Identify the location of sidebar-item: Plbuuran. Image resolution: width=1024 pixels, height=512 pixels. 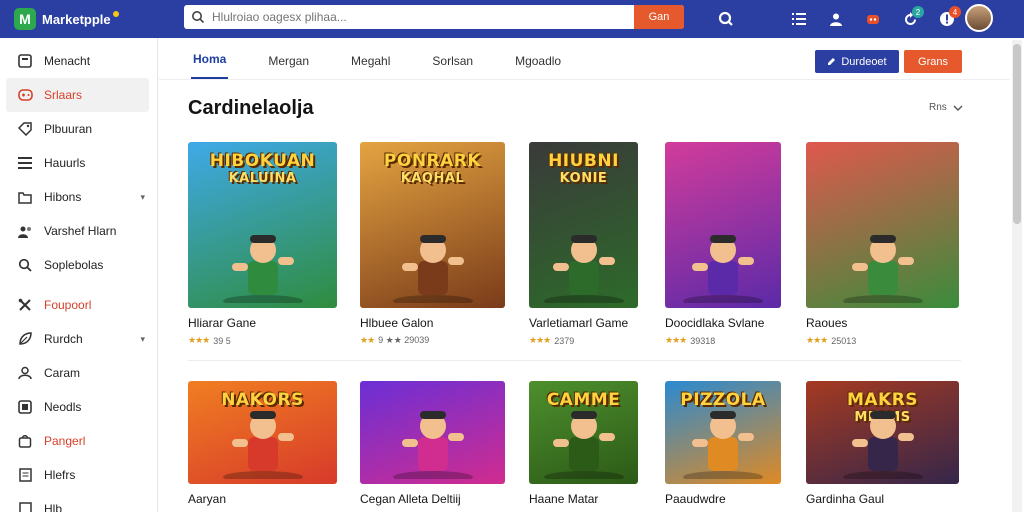
(78, 129).